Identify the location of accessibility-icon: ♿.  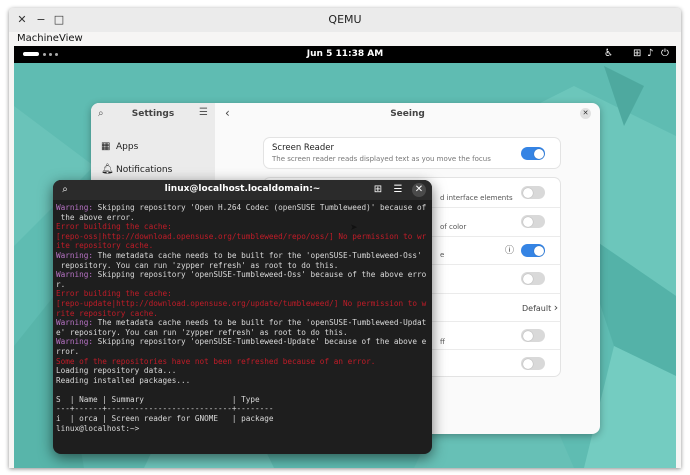
(608, 53).